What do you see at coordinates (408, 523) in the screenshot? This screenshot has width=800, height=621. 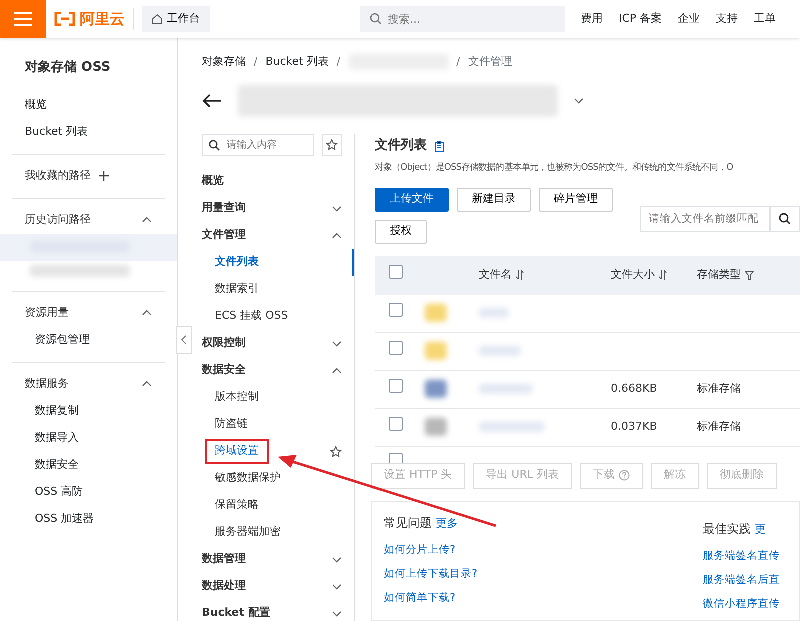 I see `help-section-title: 常见问题` at bounding box center [408, 523].